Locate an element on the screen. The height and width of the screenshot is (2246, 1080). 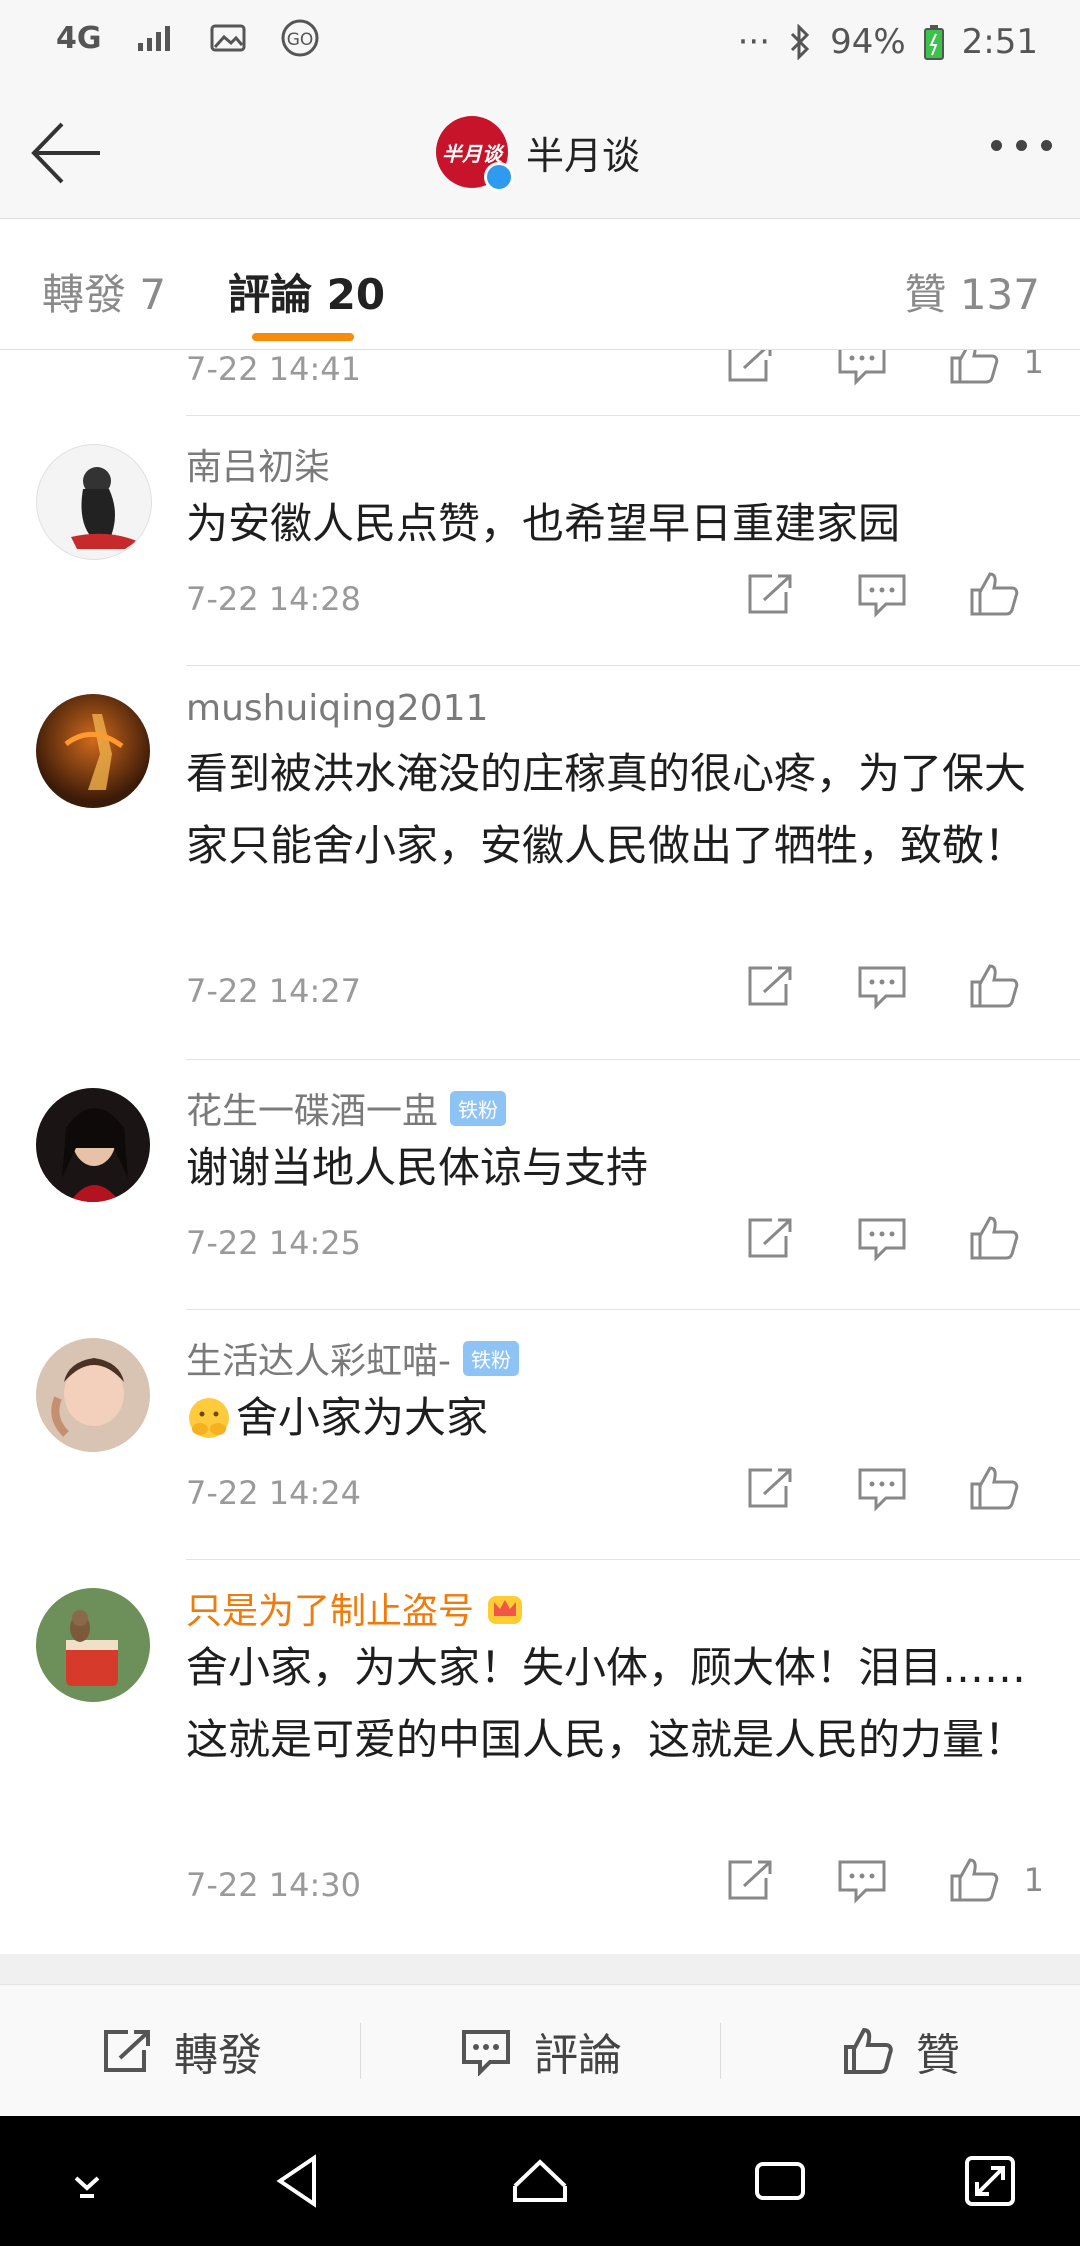
bottom-action-bar: 轉發 評論 贊 is located at coordinates (540, 2050).